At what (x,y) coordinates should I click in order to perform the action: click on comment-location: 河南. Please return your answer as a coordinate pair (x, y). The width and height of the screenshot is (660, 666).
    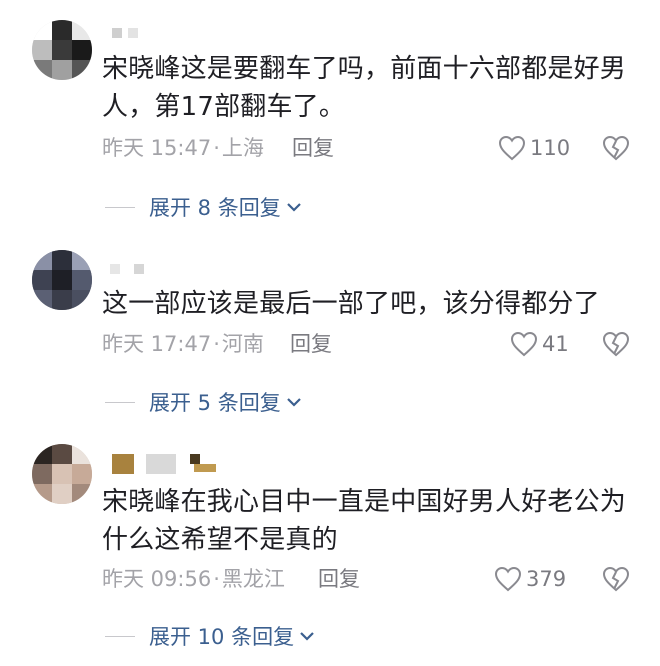
    Looking at the image, I should click on (242, 344).